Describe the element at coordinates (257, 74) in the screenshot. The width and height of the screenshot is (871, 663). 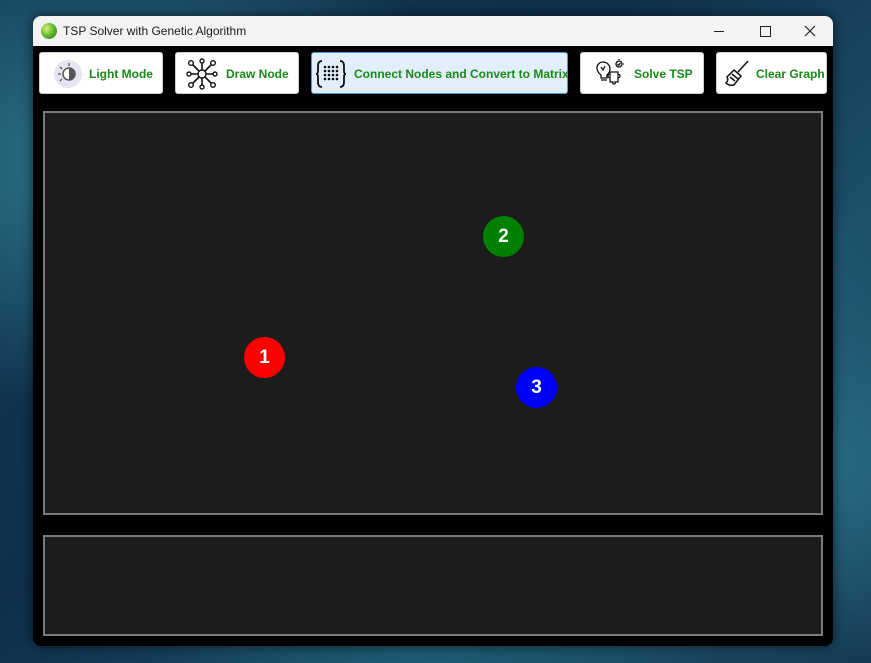
I see `draw-node-label: Draw Node` at that location.